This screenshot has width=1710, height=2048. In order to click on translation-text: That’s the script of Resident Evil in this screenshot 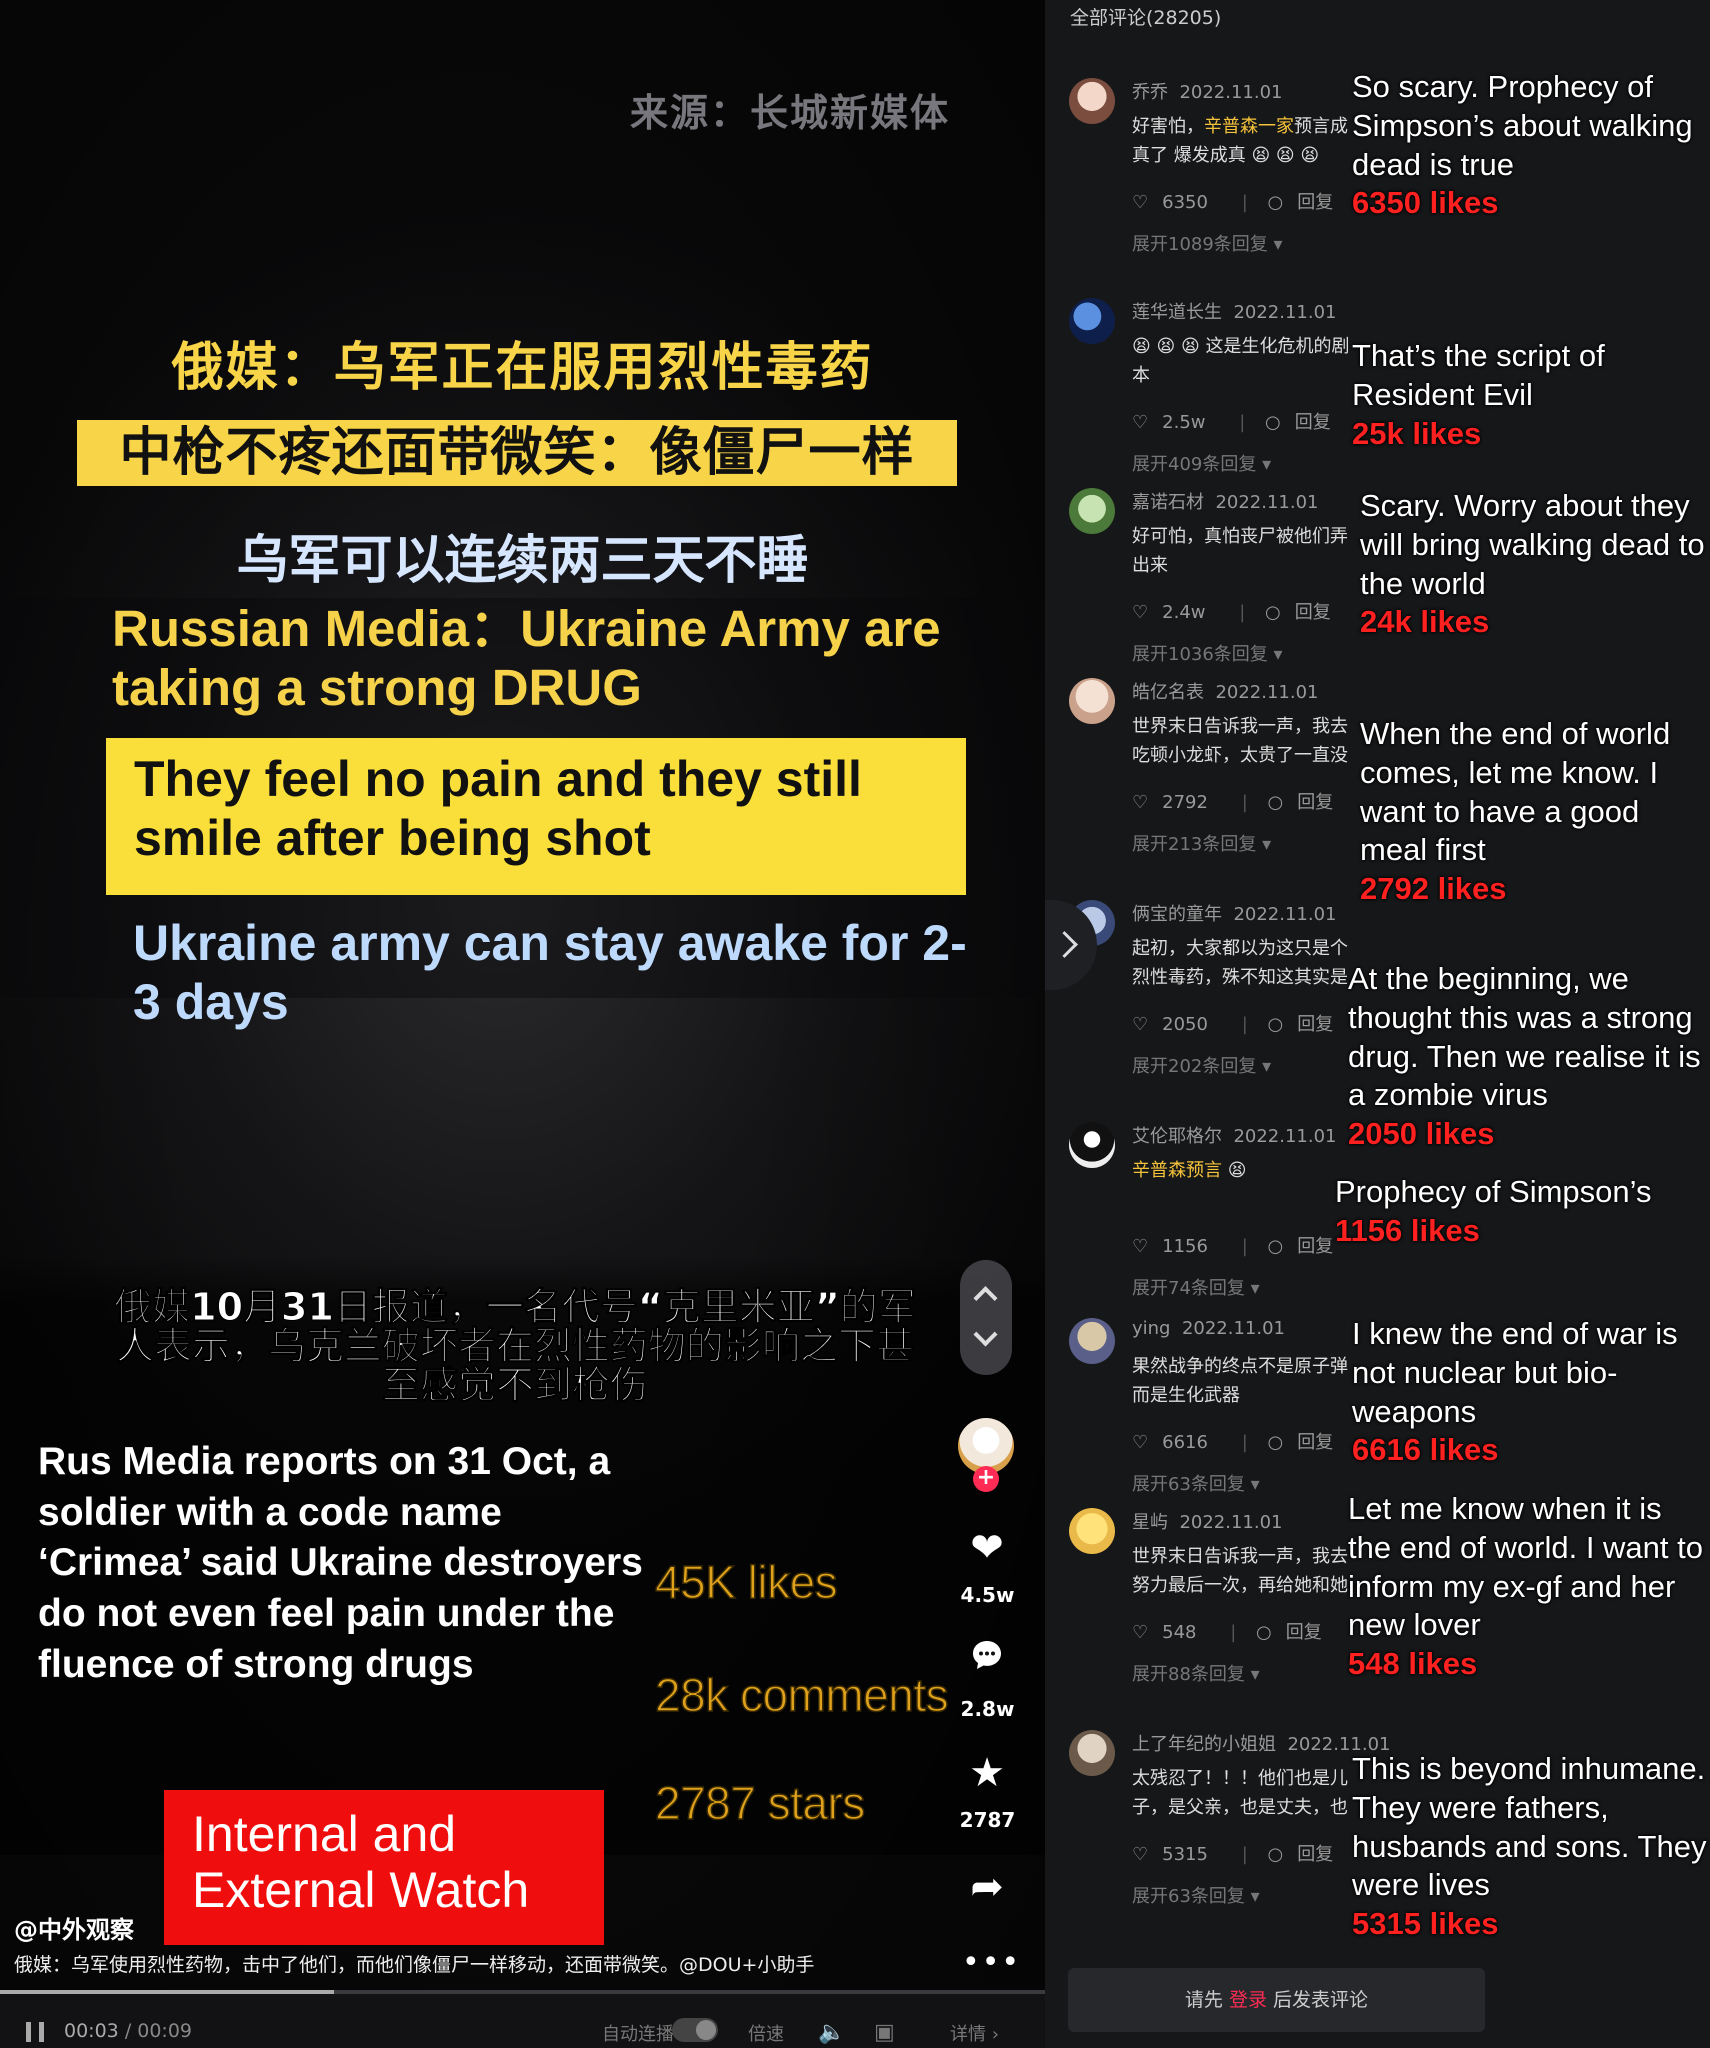, I will do `click(1478, 375)`.